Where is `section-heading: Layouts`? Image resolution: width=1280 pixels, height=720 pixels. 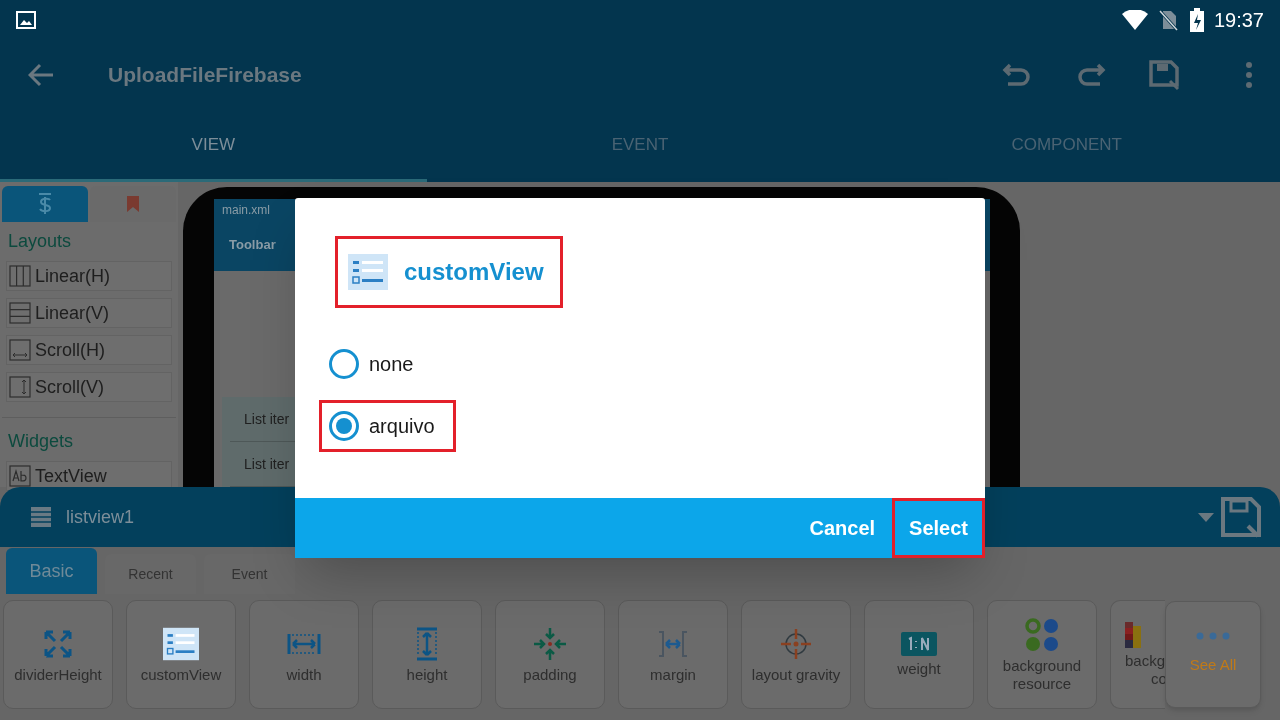 section-heading: Layouts is located at coordinates (40, 241).